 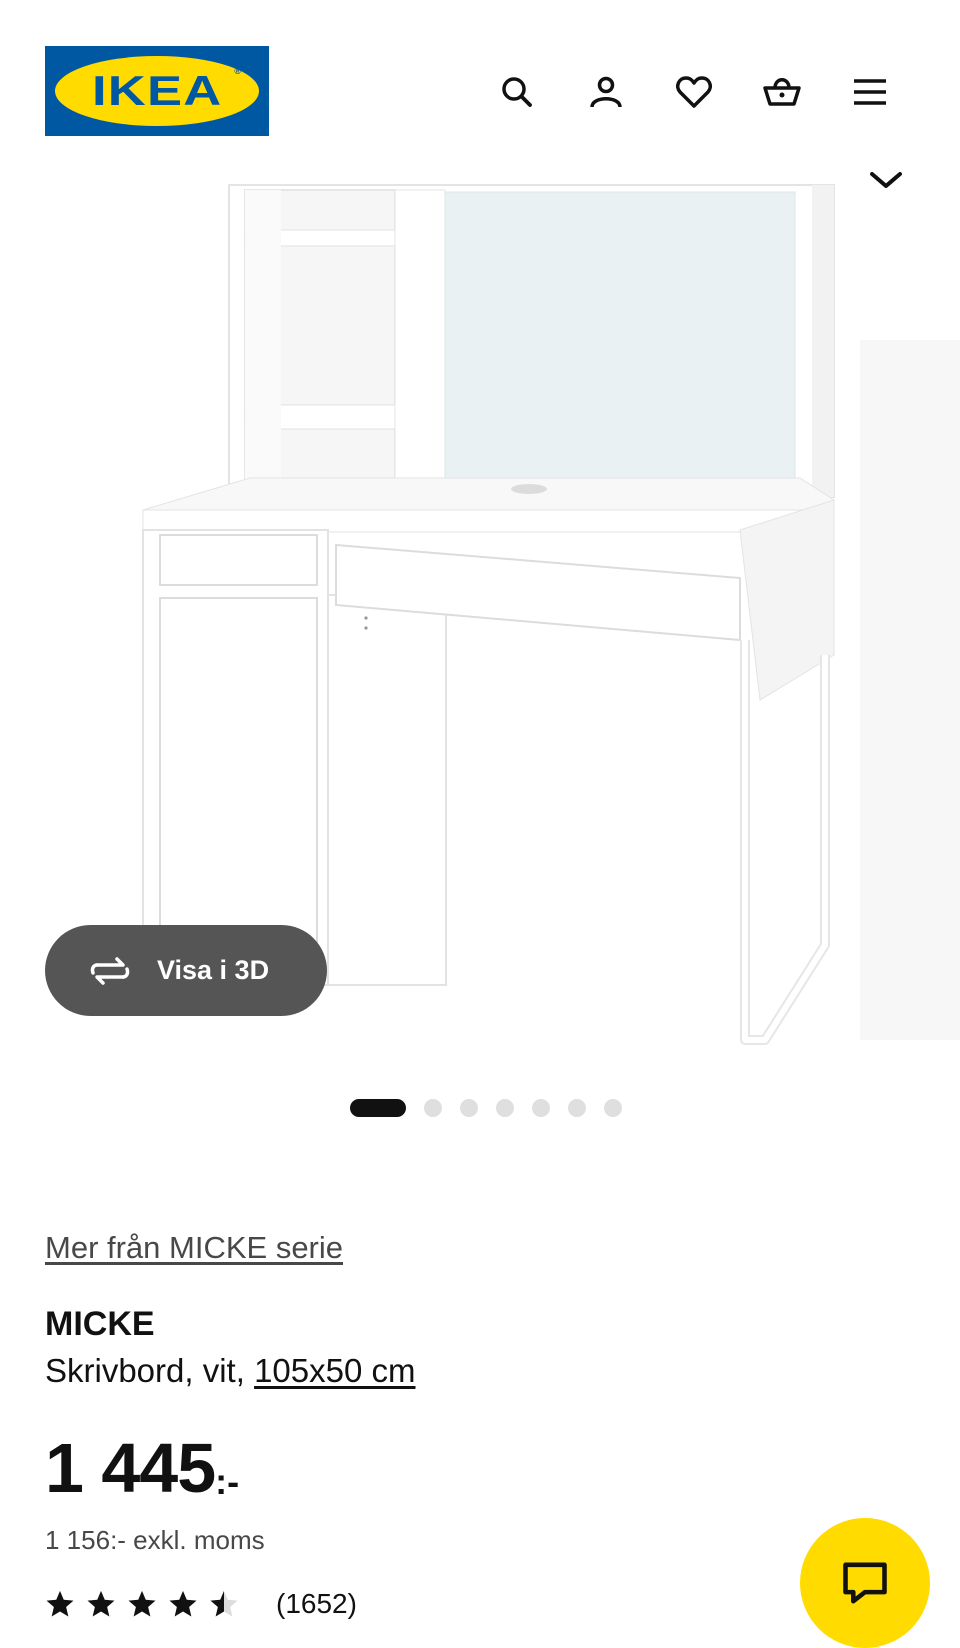 What do you see at coordinates (886, 181) in the screenshot?
I see `chevron-down-icon` at bounding box center [886, 181].